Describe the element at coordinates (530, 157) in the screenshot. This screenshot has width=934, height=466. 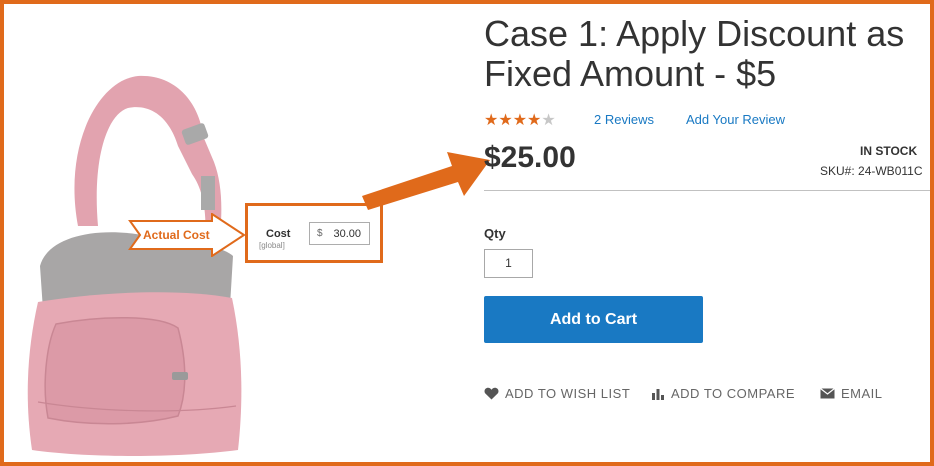
I see `product-price: $25.00` at that location.